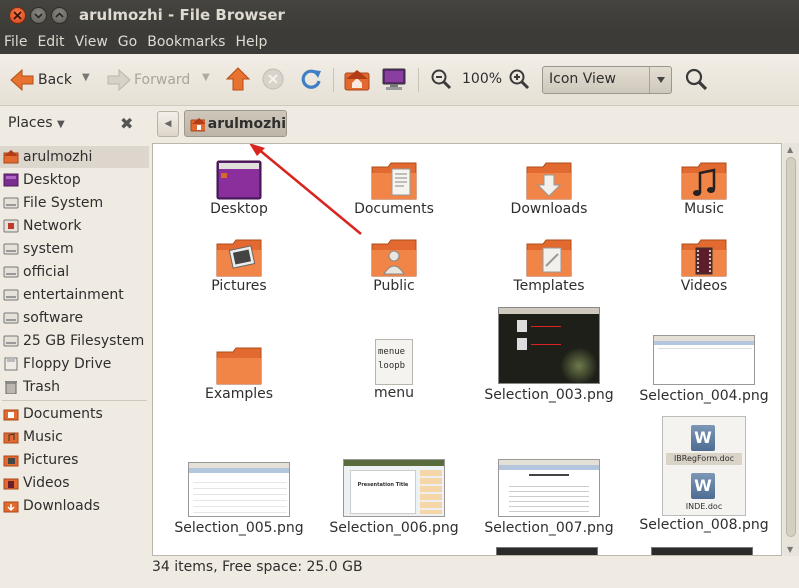 This screenshot has width=799, height=588. Describe the element at coordinates (186, 43) in the screenshot. I see `menu-bookmarks: Bookmarks` at that location.